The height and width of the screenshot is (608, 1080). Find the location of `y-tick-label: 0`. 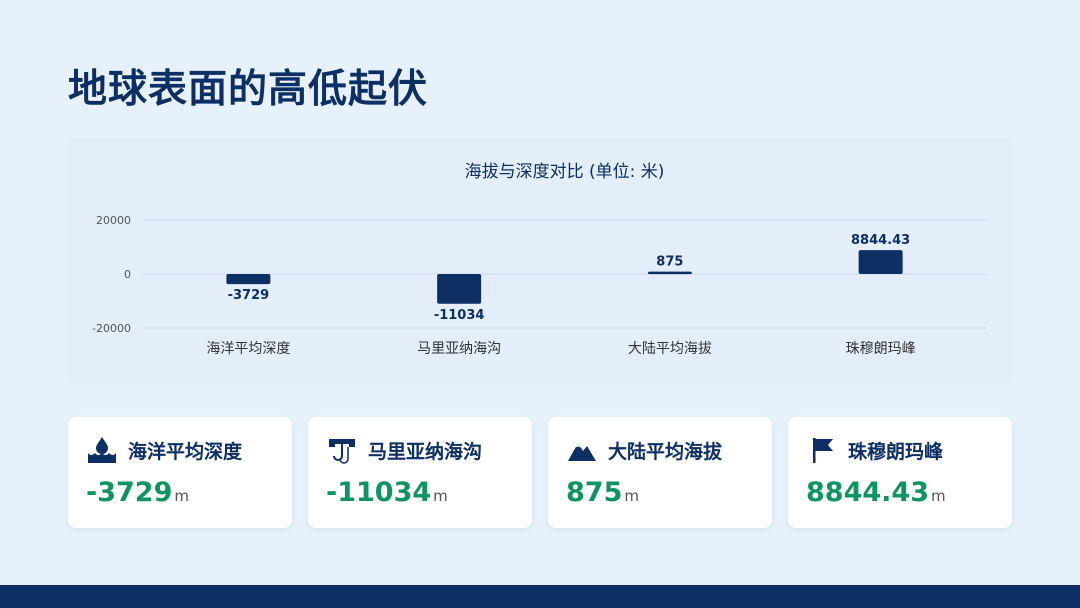

y-tick-label: 0 is located at coordinates (127, 274).